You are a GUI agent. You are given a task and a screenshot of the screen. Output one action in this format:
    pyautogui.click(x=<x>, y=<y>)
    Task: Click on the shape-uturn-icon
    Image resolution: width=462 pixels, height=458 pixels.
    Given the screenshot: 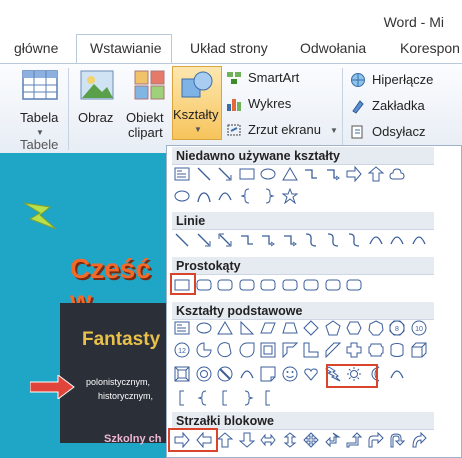 What is the action you would take?
    pyautogui.click(x=397, y=440)
    